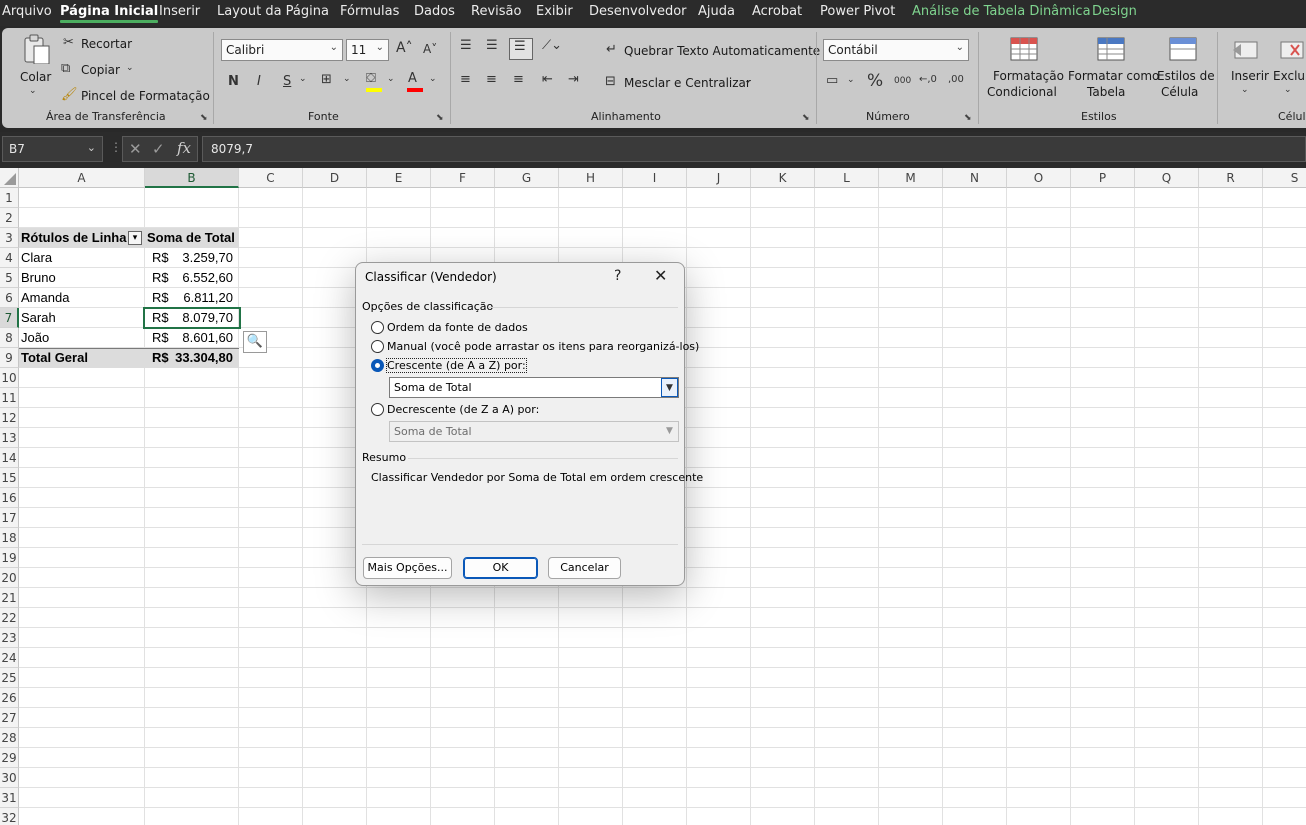  I want to click on format-painter-icon: 🖌, so click(69, 94).